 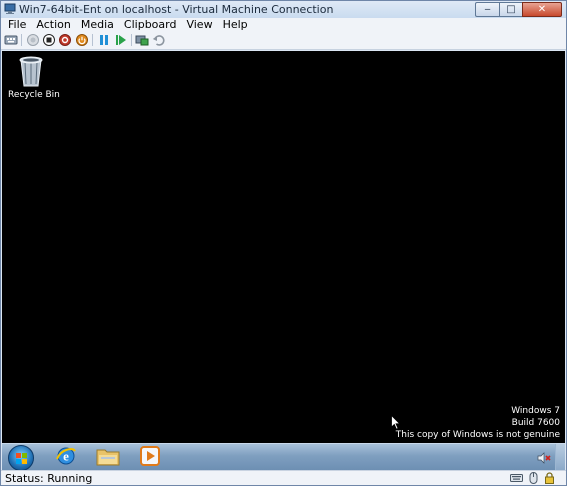 What do you see at coordinates (235, 24) in the screenshot?
I see `menu-help: Help` at bounding box center [235, 24].